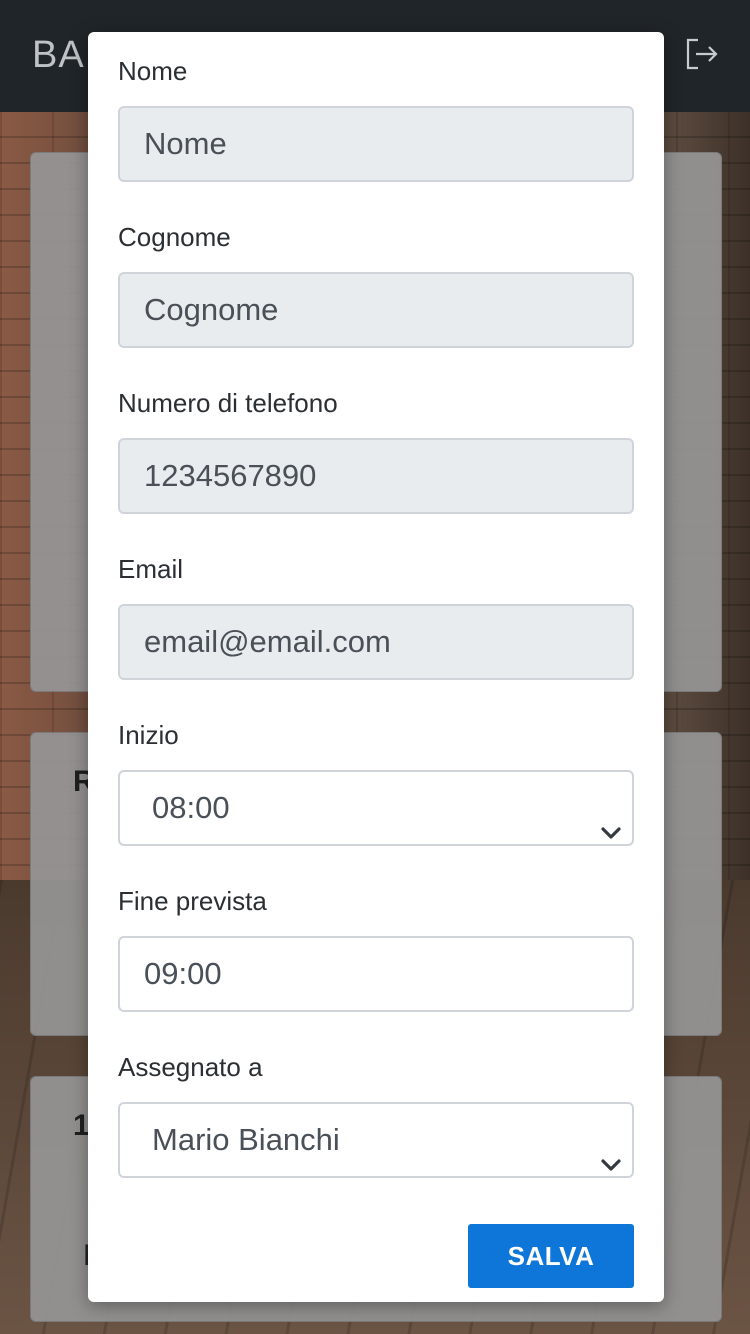 This screenshot has width=750, height=1334. I want to click on telefono-label: Numero di telefono, so click(228, 403).